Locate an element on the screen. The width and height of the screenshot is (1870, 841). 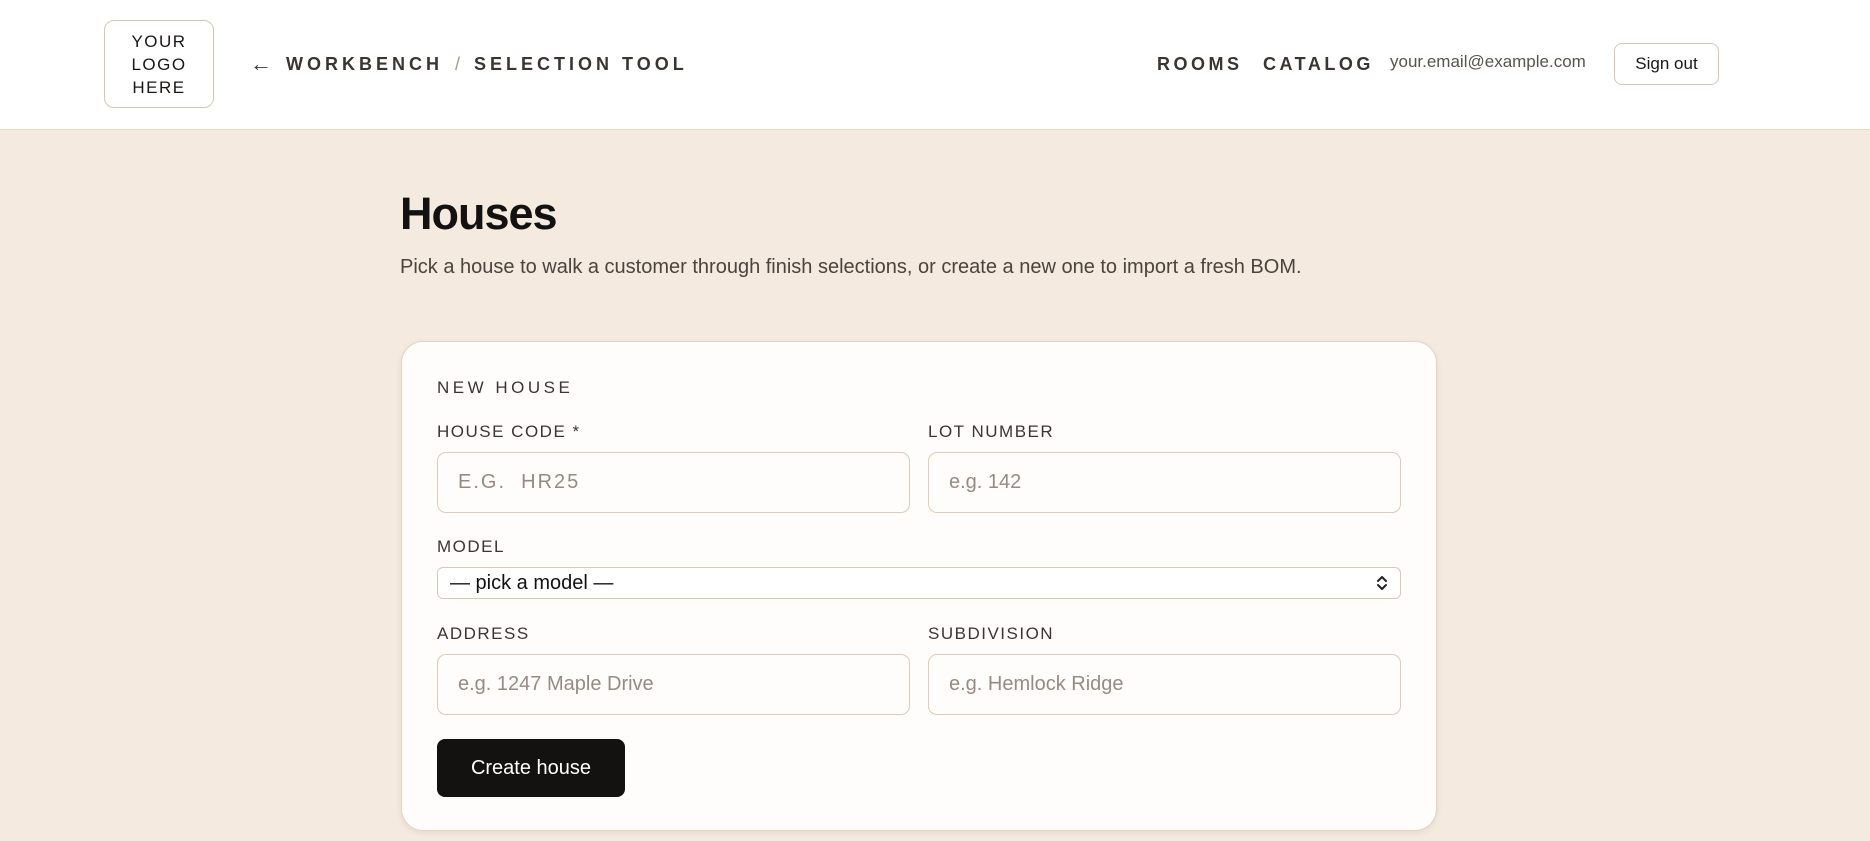
logo: YOUR LOGO HERE is located at coordinates (159, 64).